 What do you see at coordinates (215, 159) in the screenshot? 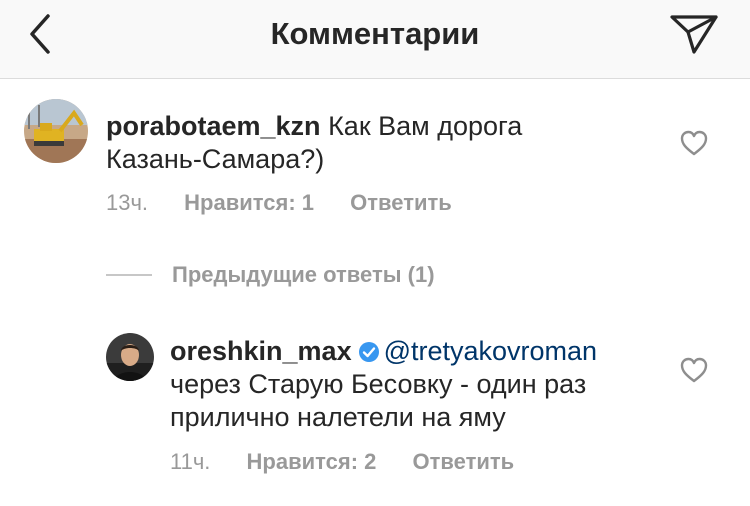
I see `comment-text-continued: Казань-Самара?)` at bounding box center [215, 159].